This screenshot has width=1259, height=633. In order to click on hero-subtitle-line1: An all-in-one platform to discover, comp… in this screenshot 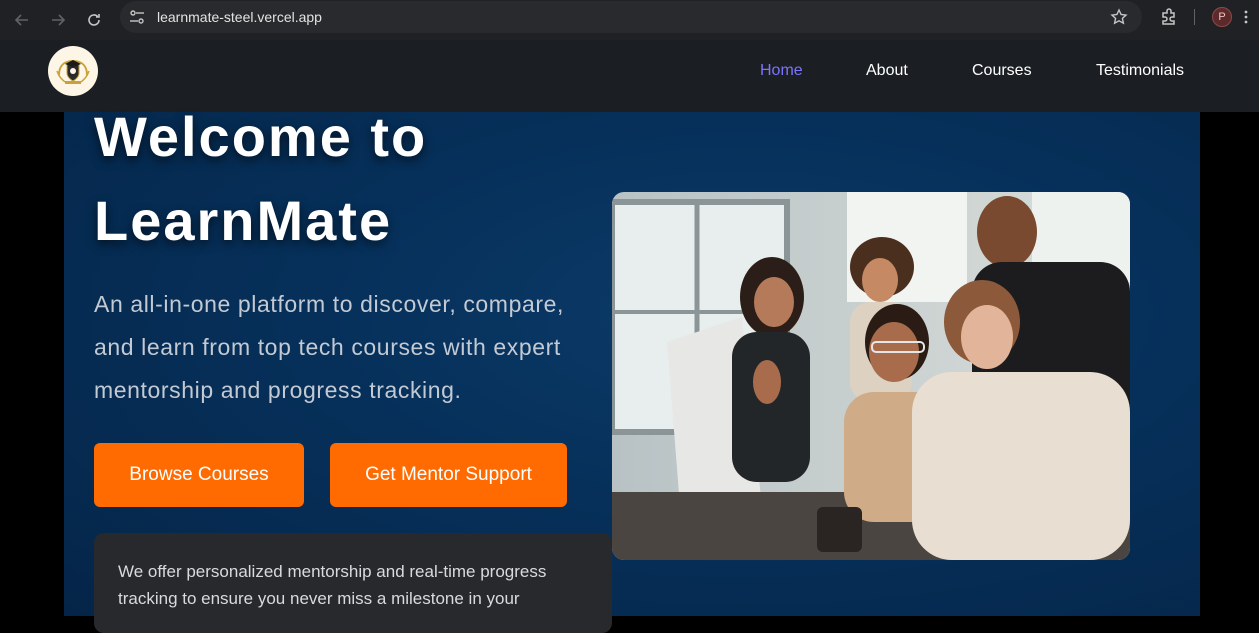, I will do `click(329, 304)`.